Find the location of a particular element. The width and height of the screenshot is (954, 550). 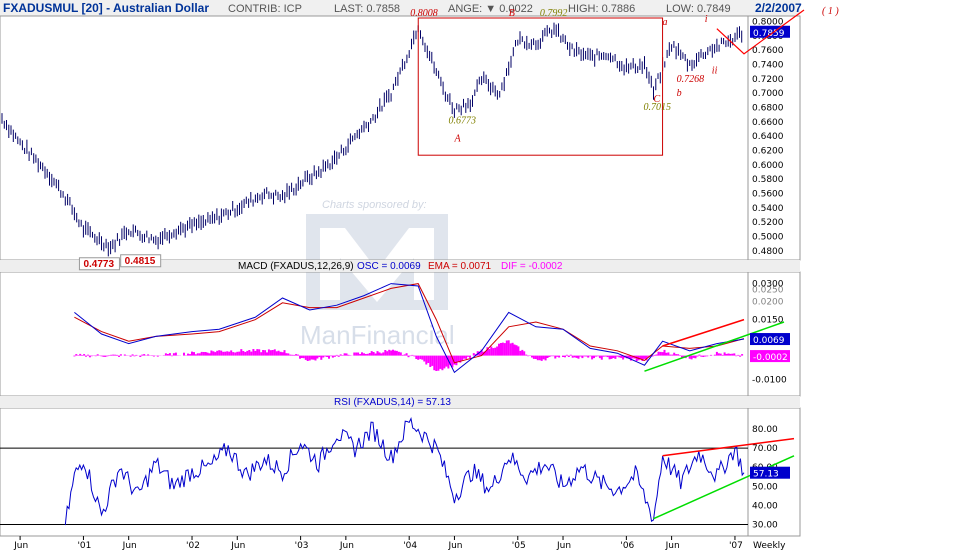

price-annotation: 0.7268 is located at coordinates (691, 79).